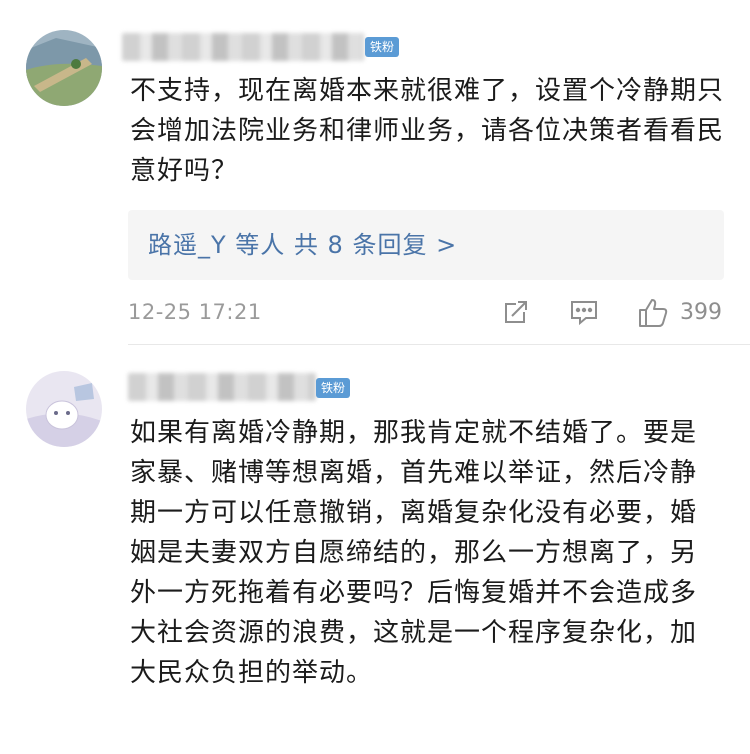 The image size is (750, 754). Describe the element at coordinates (701, 312) in the screenshot. I see `like-count: 399` at that location.